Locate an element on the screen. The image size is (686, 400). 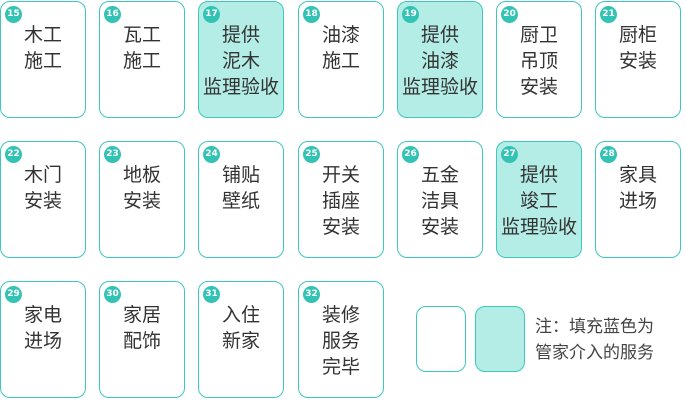
step-label: 铺贴 壁纸 is located at coordinates (241, 188).